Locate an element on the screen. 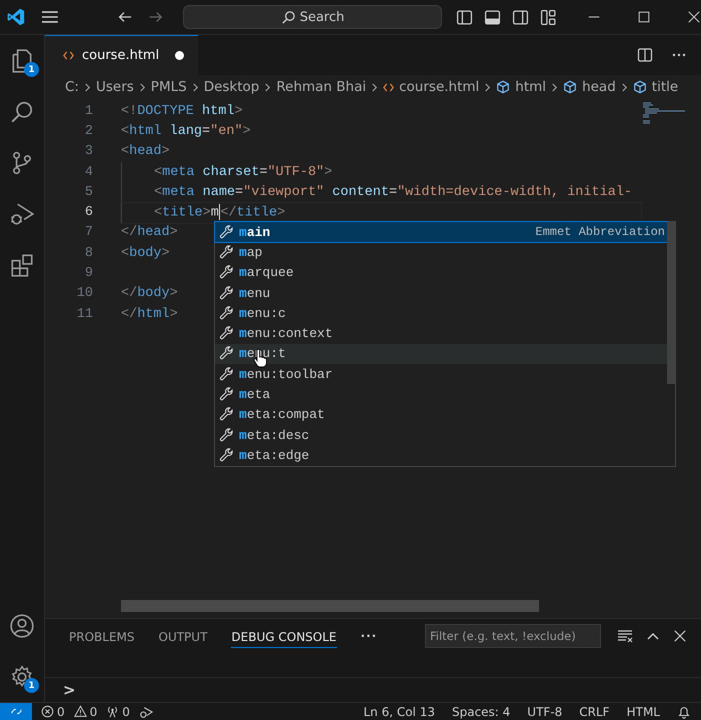 The height and width of the screenshot is (720, 701). tab-label: course.html is located at coordinates (121, 55).